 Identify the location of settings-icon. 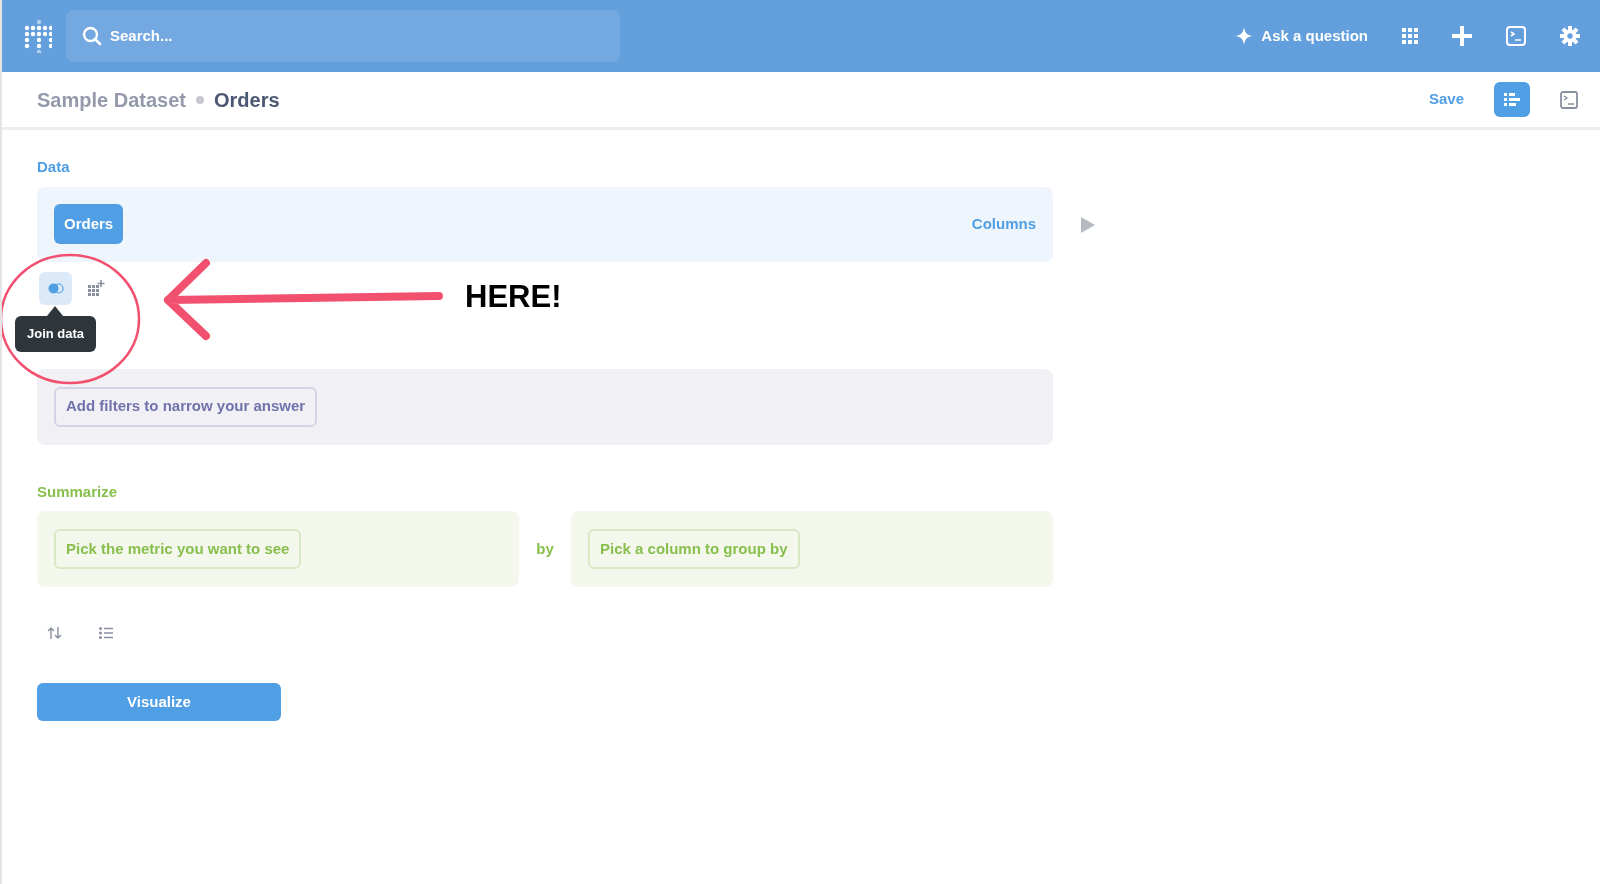
(1570, 36).